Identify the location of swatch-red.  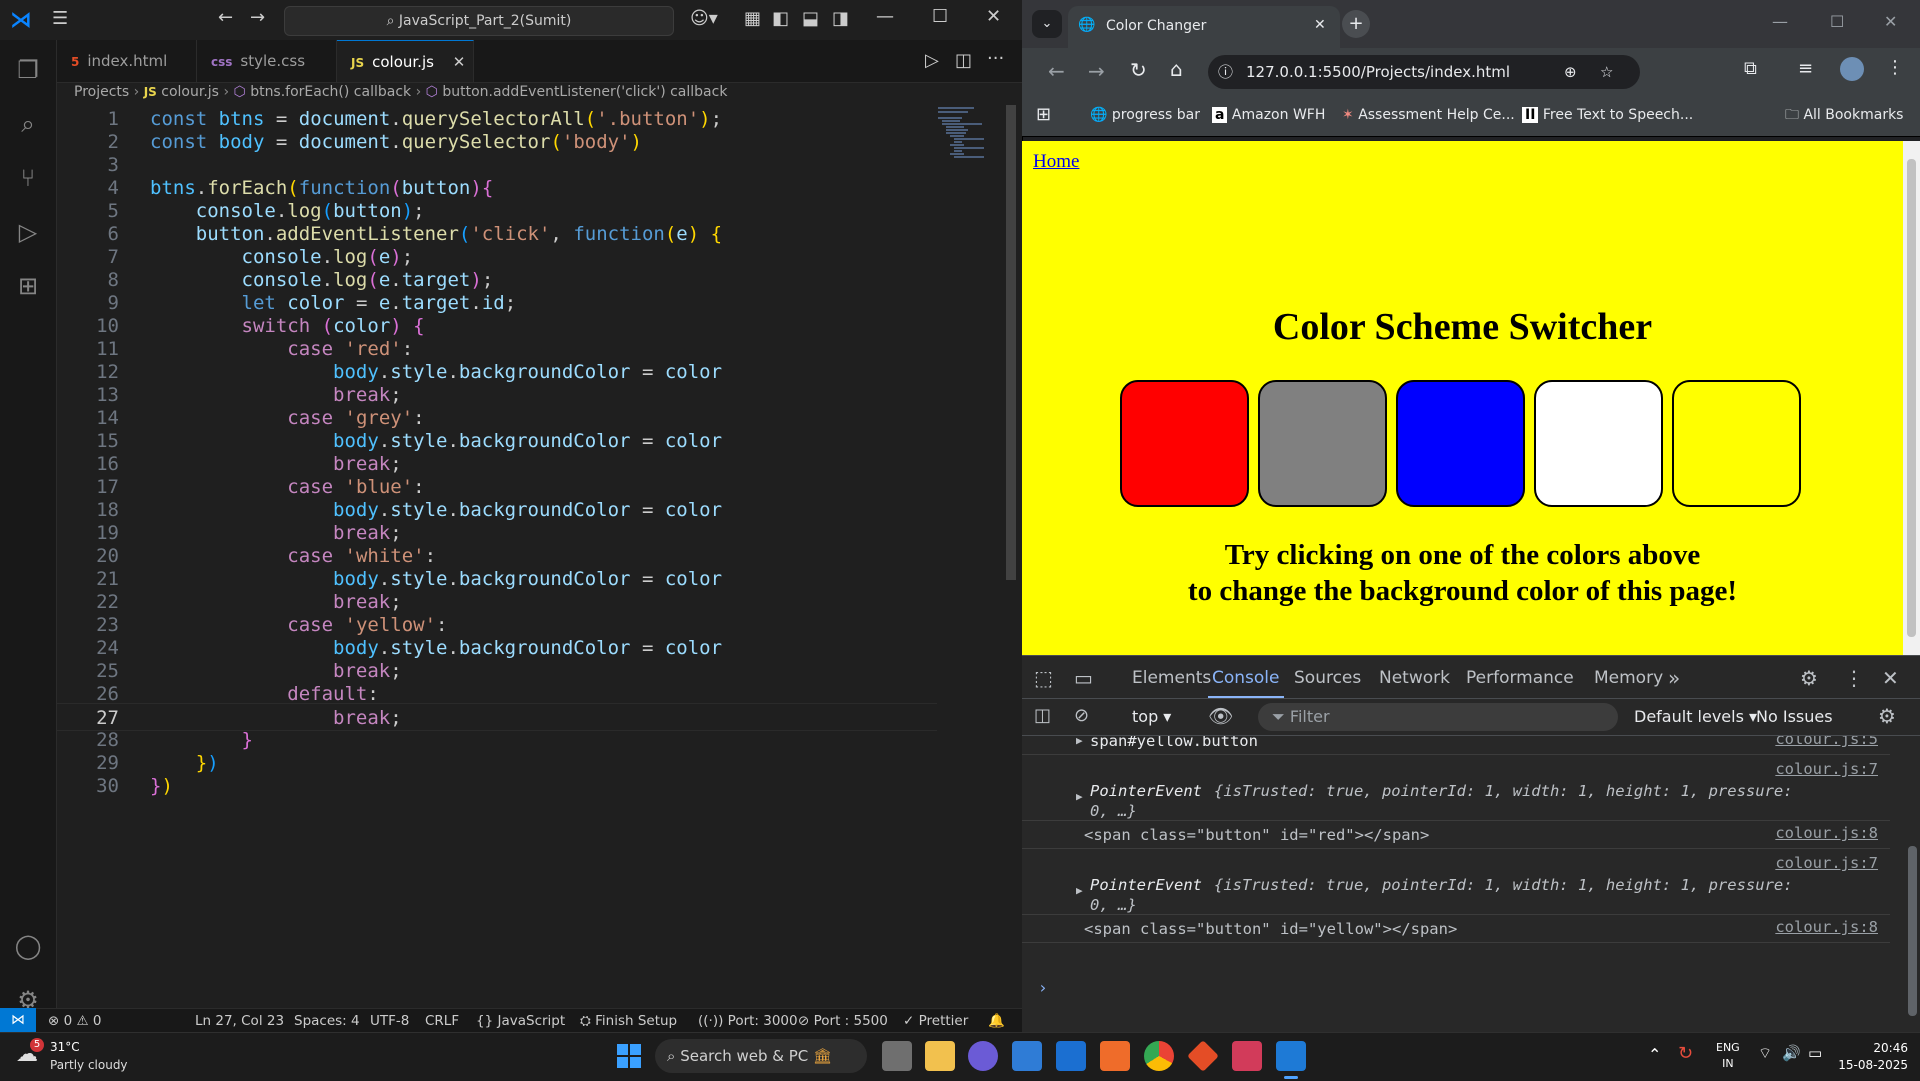
(1184, 443).